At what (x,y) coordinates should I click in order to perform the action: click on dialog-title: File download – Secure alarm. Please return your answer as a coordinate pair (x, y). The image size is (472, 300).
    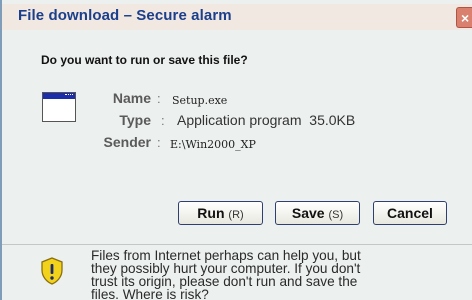
    Looking at the image, I should click on (125, 15).